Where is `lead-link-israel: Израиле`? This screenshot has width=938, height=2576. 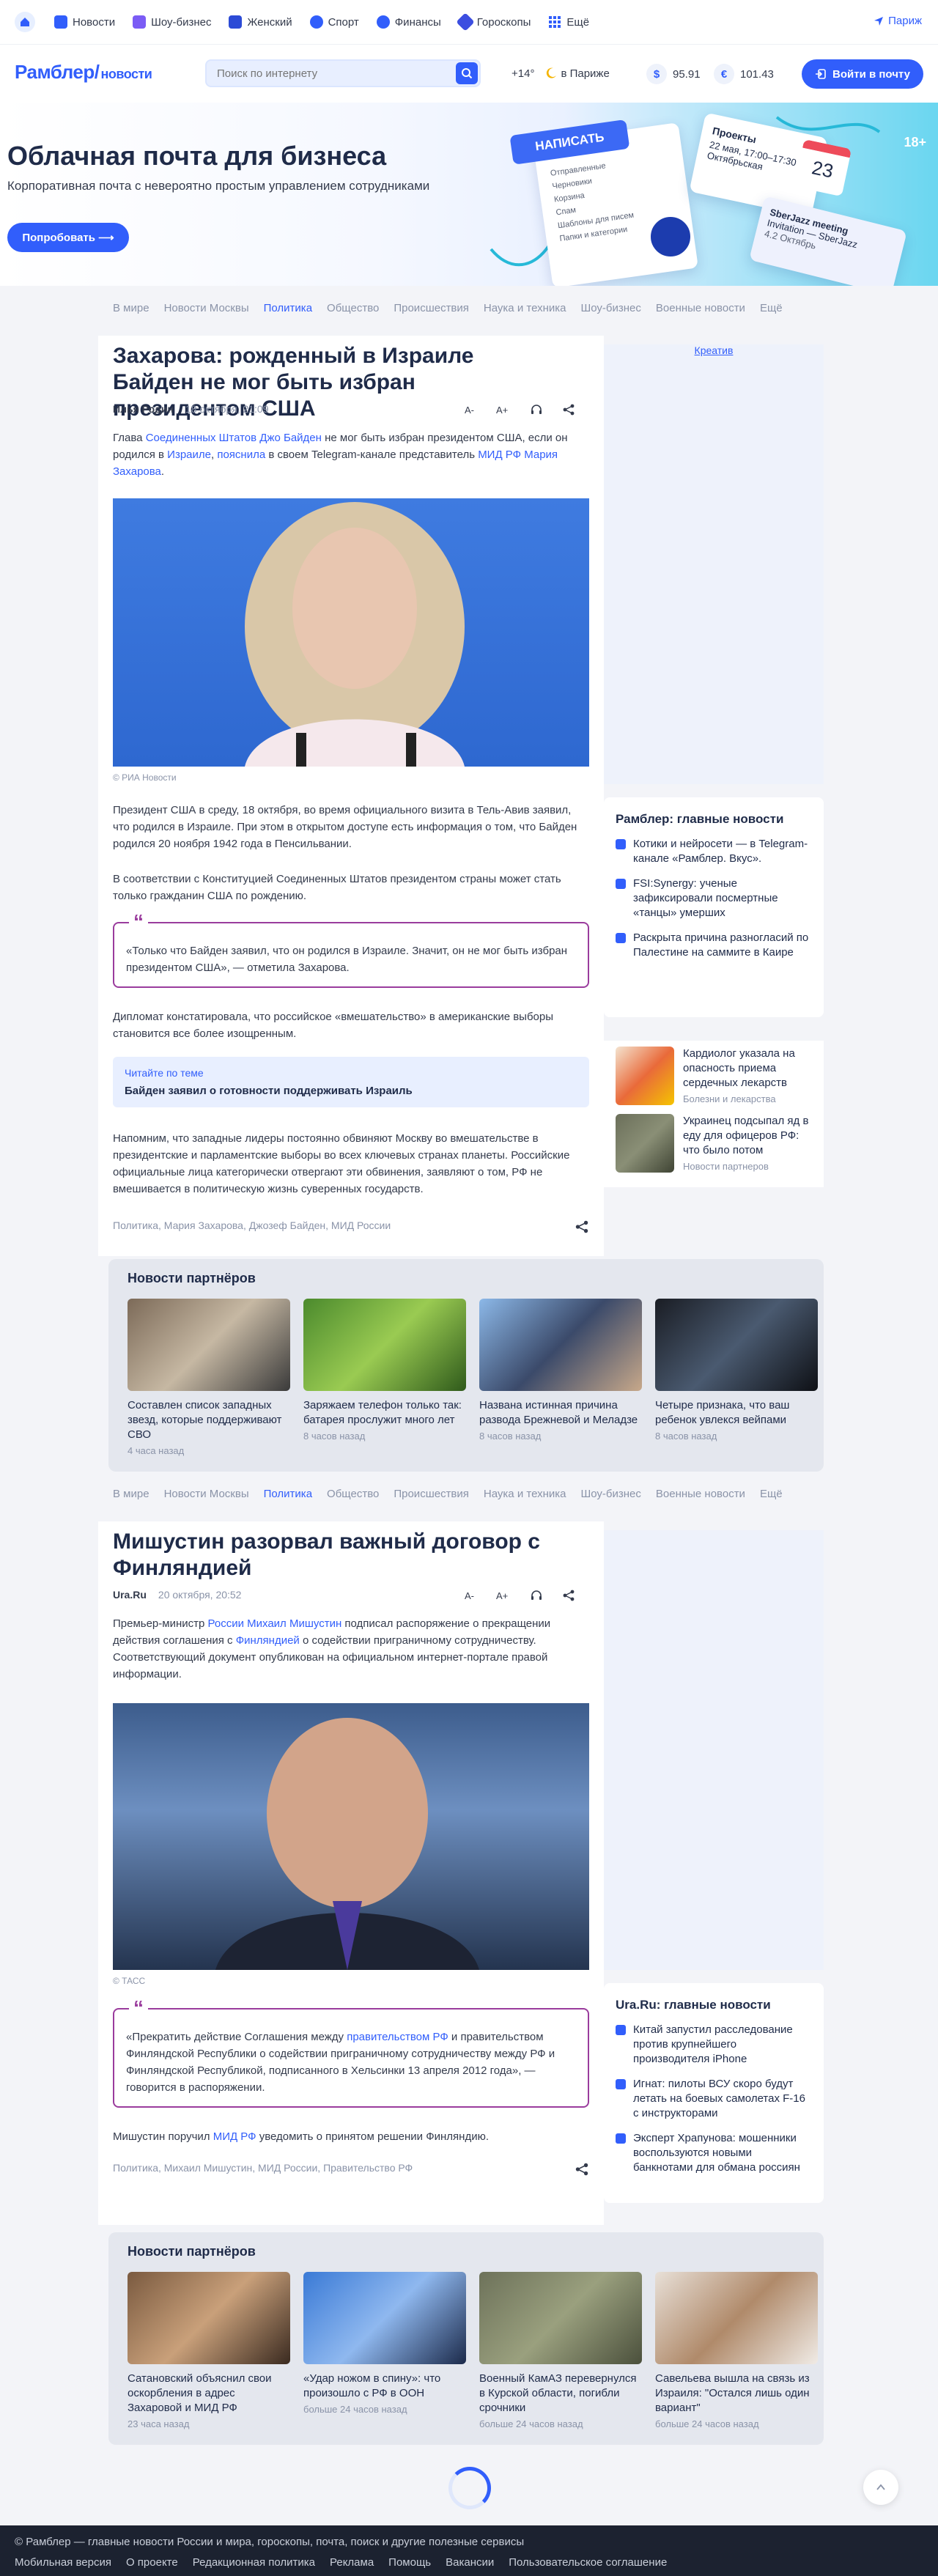 lead-link-israel: Израиле is located at coordinates (189, 455).